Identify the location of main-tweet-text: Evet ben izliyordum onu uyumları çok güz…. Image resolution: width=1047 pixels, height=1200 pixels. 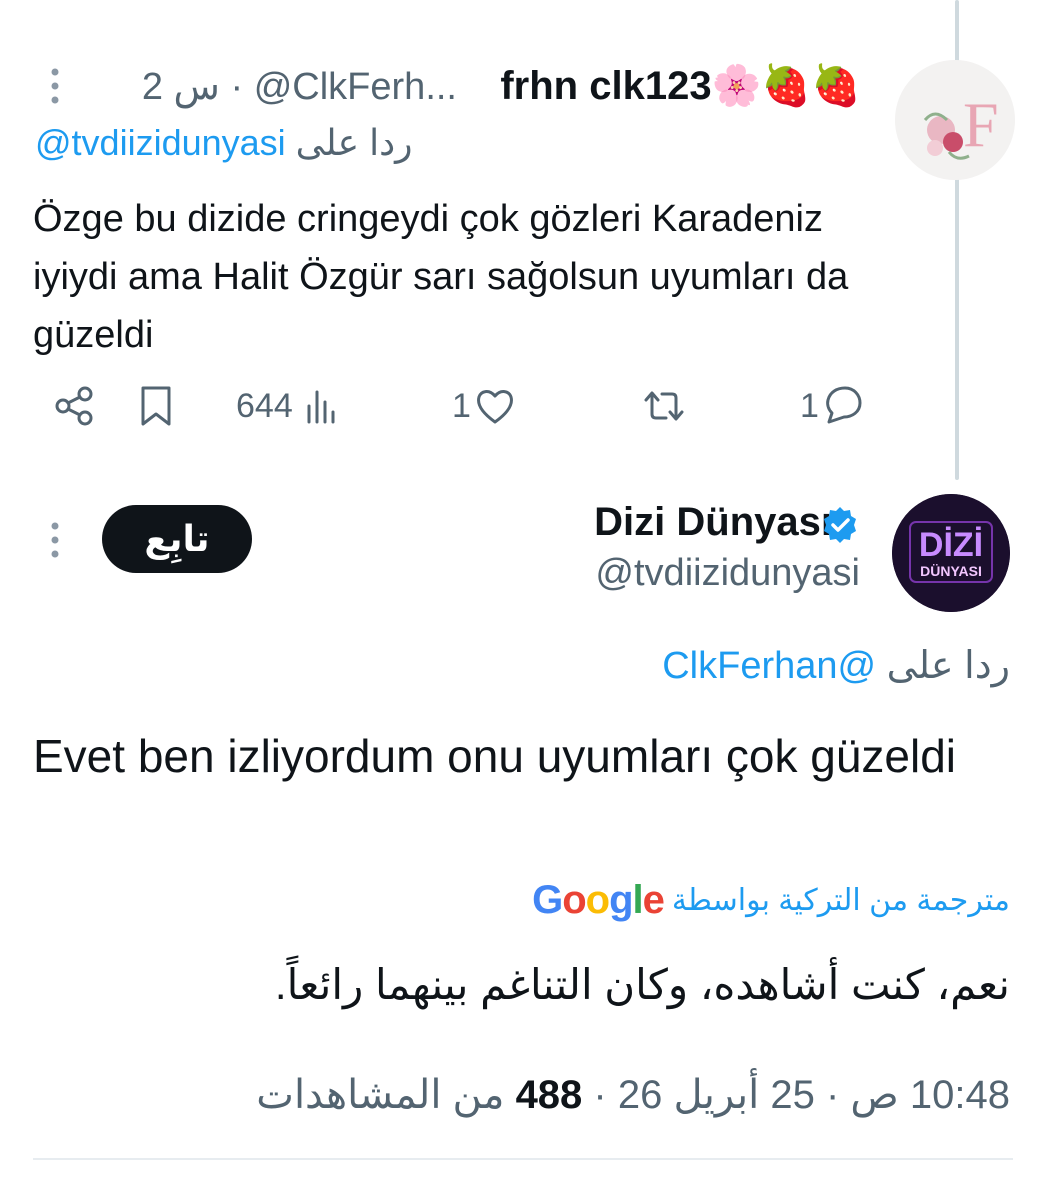
(495, 756).